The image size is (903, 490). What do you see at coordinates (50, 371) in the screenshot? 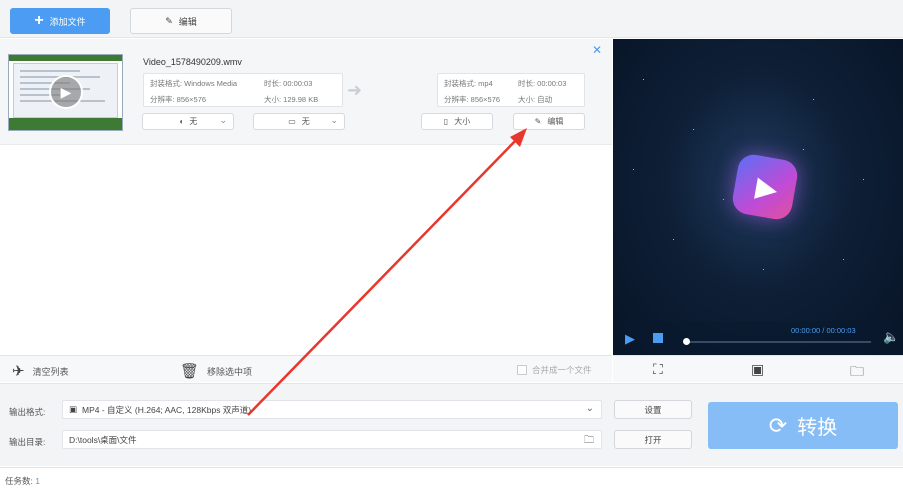
I see `clear-list-label: 清空列表` at bounding box center [50, 371].